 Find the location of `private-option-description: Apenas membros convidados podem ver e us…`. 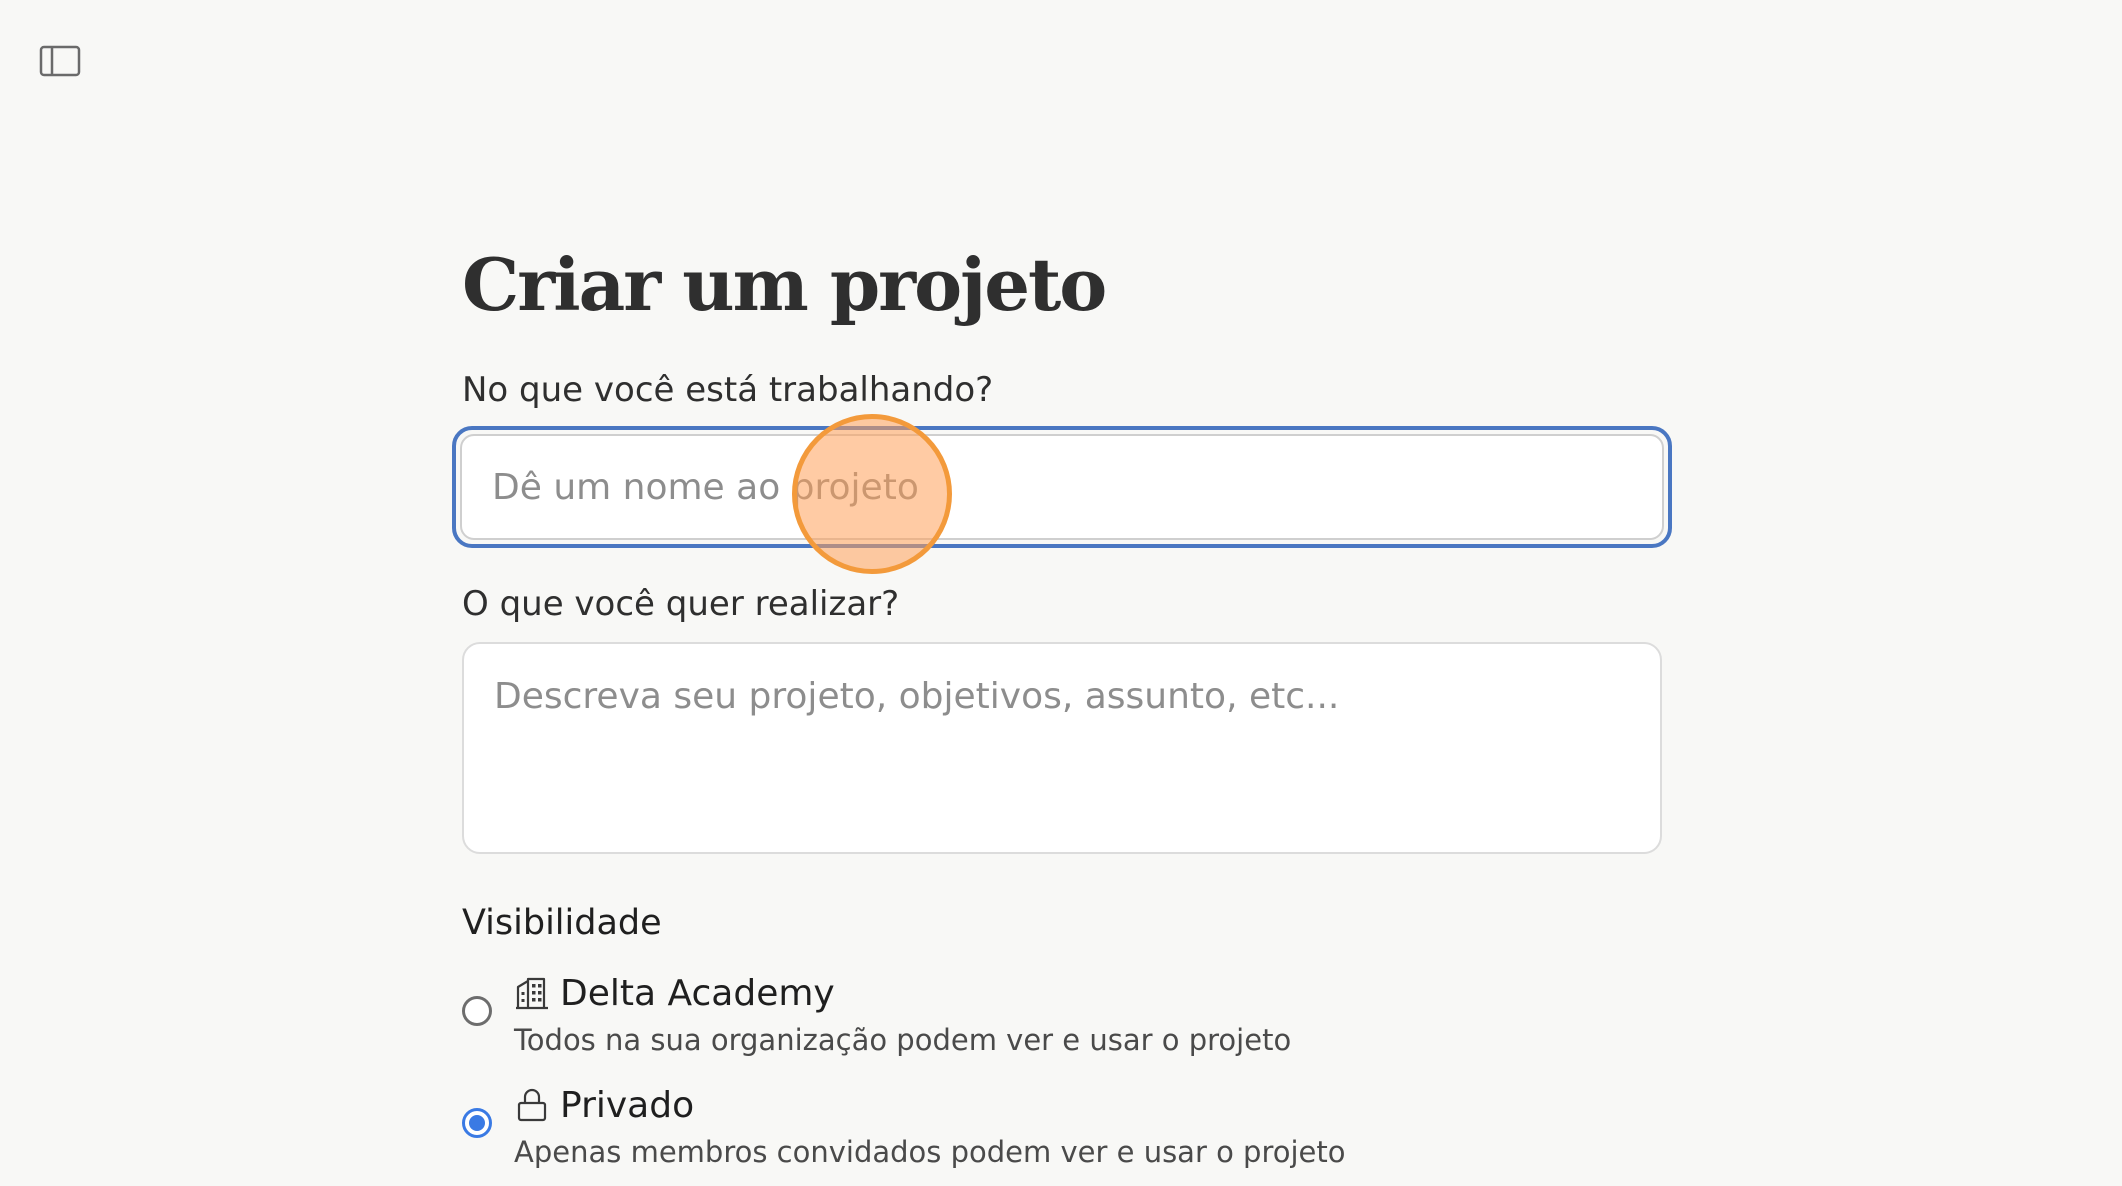

private-option-description: Apenas membros convidados podem ver e us… is located at coordinates (930, 1152).